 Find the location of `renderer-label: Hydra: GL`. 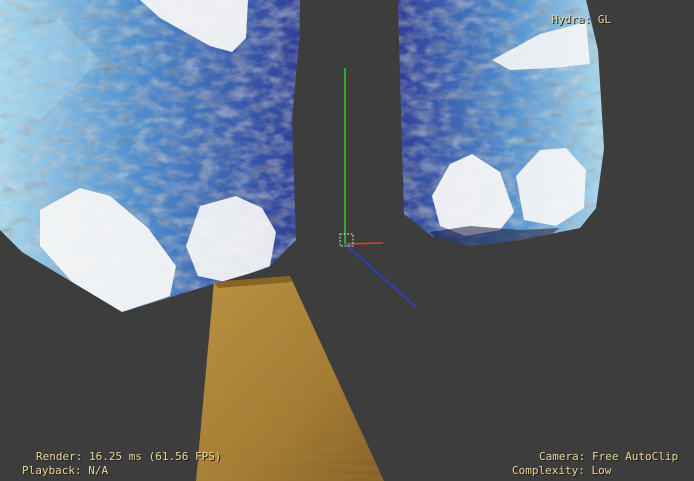

renderer-label: Hydra: GL is located at coordinates (581, 19).